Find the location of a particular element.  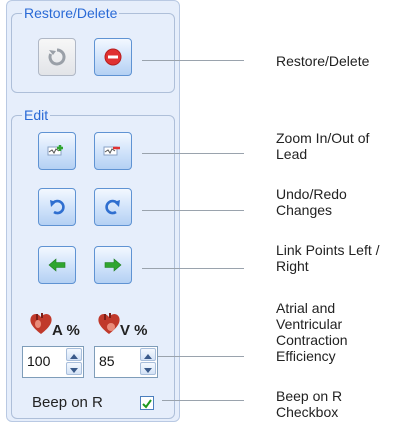

link-right-button is located at coordinates (113, 265).